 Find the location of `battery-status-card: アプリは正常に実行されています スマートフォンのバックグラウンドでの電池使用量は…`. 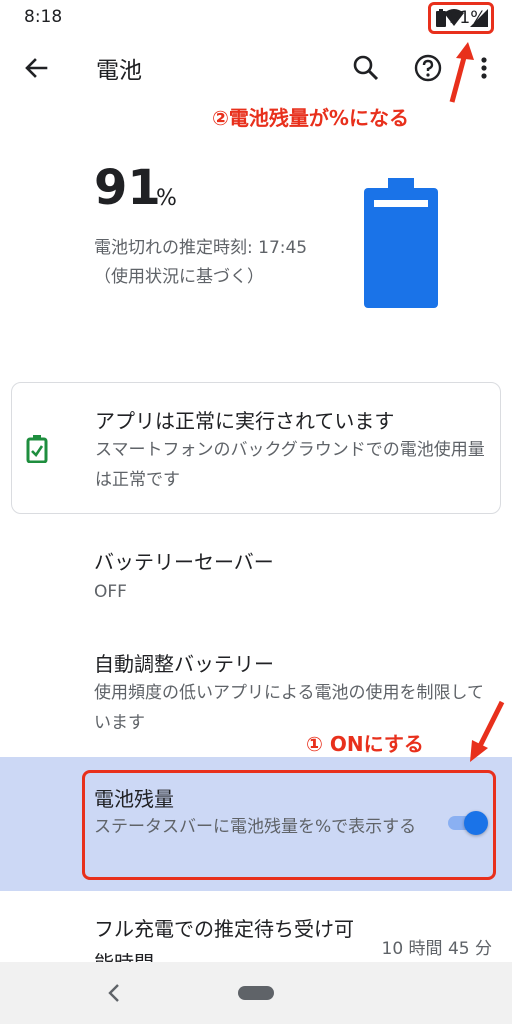

battery-status-card: アプリは正常に実行されています スマートフォンのバックグラウンドでの電池使用量は… is located at coordinates (256, 448).